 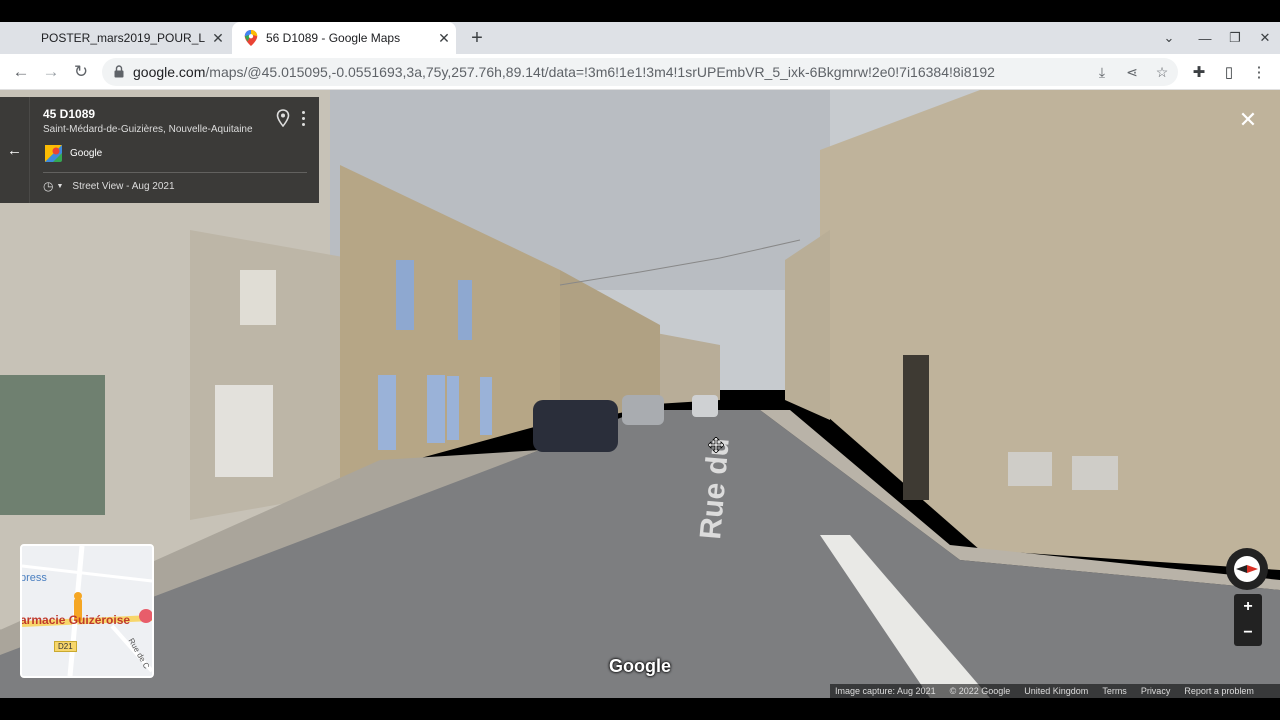 What do you see at coordinates (48, 186) in the screenshot?
I see `history-icon: ◷` at bounding box center [48, 186].